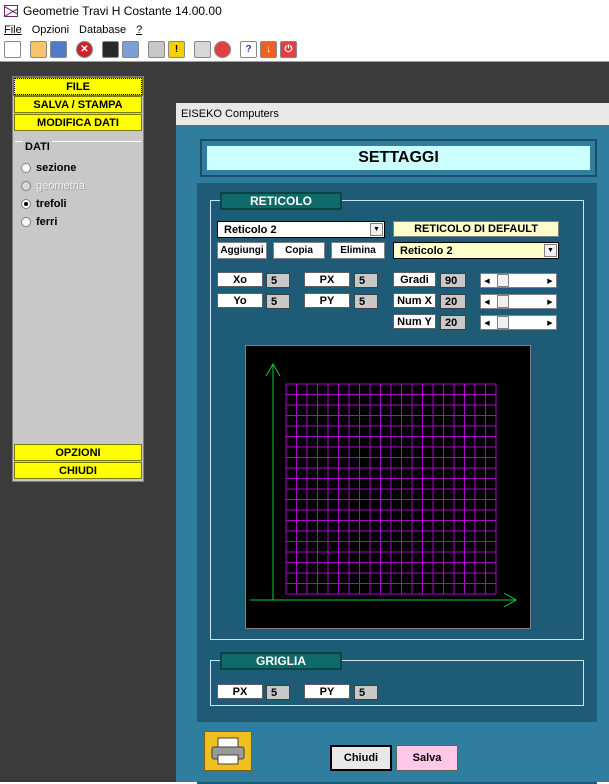  What do you see at coordinates (288, 49) in the screenshot?
I see `power-icon: ⏻` at bounding box center [288, 49].